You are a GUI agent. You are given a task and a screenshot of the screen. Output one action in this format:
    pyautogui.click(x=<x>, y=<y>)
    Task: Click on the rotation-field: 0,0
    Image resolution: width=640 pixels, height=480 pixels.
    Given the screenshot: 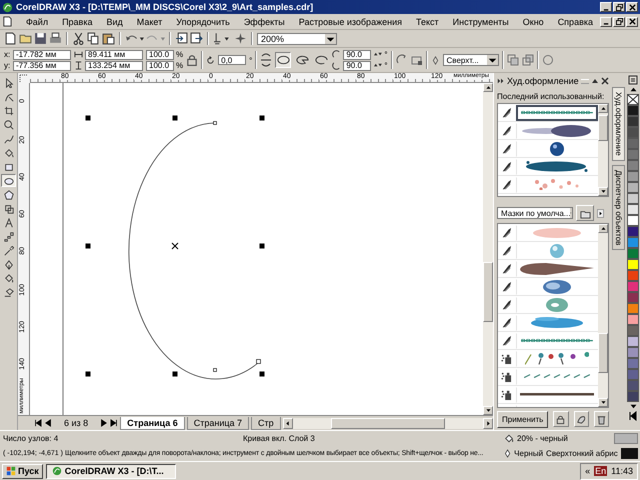 What is the action you would take?
    pyautogui.click(x=232, y=60)
    